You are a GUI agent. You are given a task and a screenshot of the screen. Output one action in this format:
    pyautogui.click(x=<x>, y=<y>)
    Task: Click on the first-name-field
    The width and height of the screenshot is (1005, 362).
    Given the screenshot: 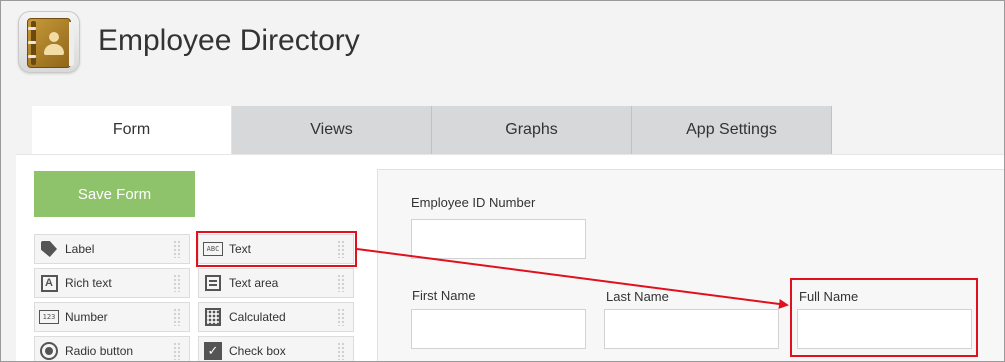 What is the action you would take?
    pyautogui.click(x=498, y=329)
    